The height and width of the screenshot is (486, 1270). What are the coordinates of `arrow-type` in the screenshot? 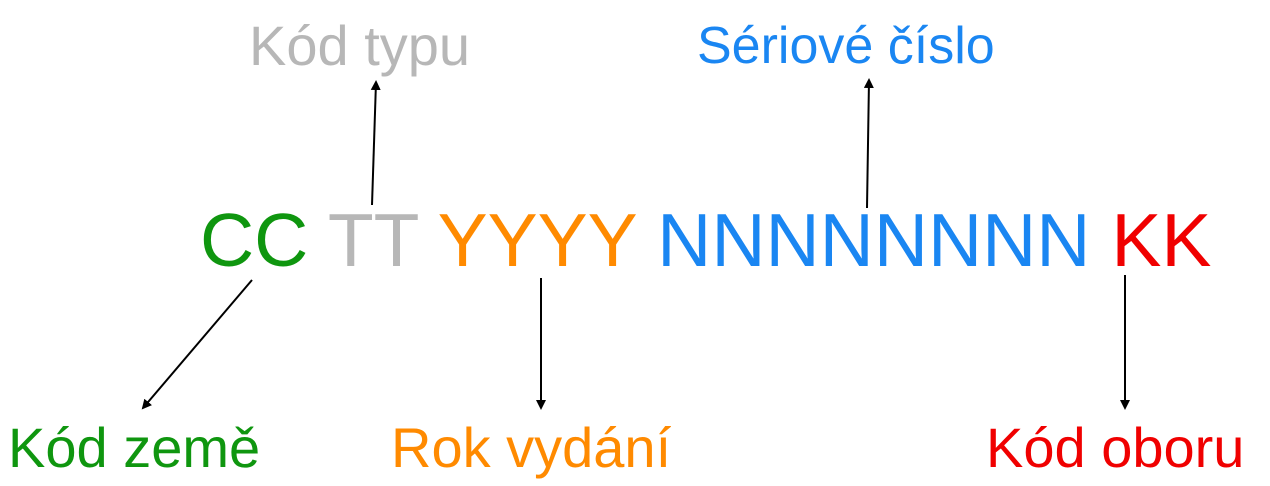 It's located at (374, 143).